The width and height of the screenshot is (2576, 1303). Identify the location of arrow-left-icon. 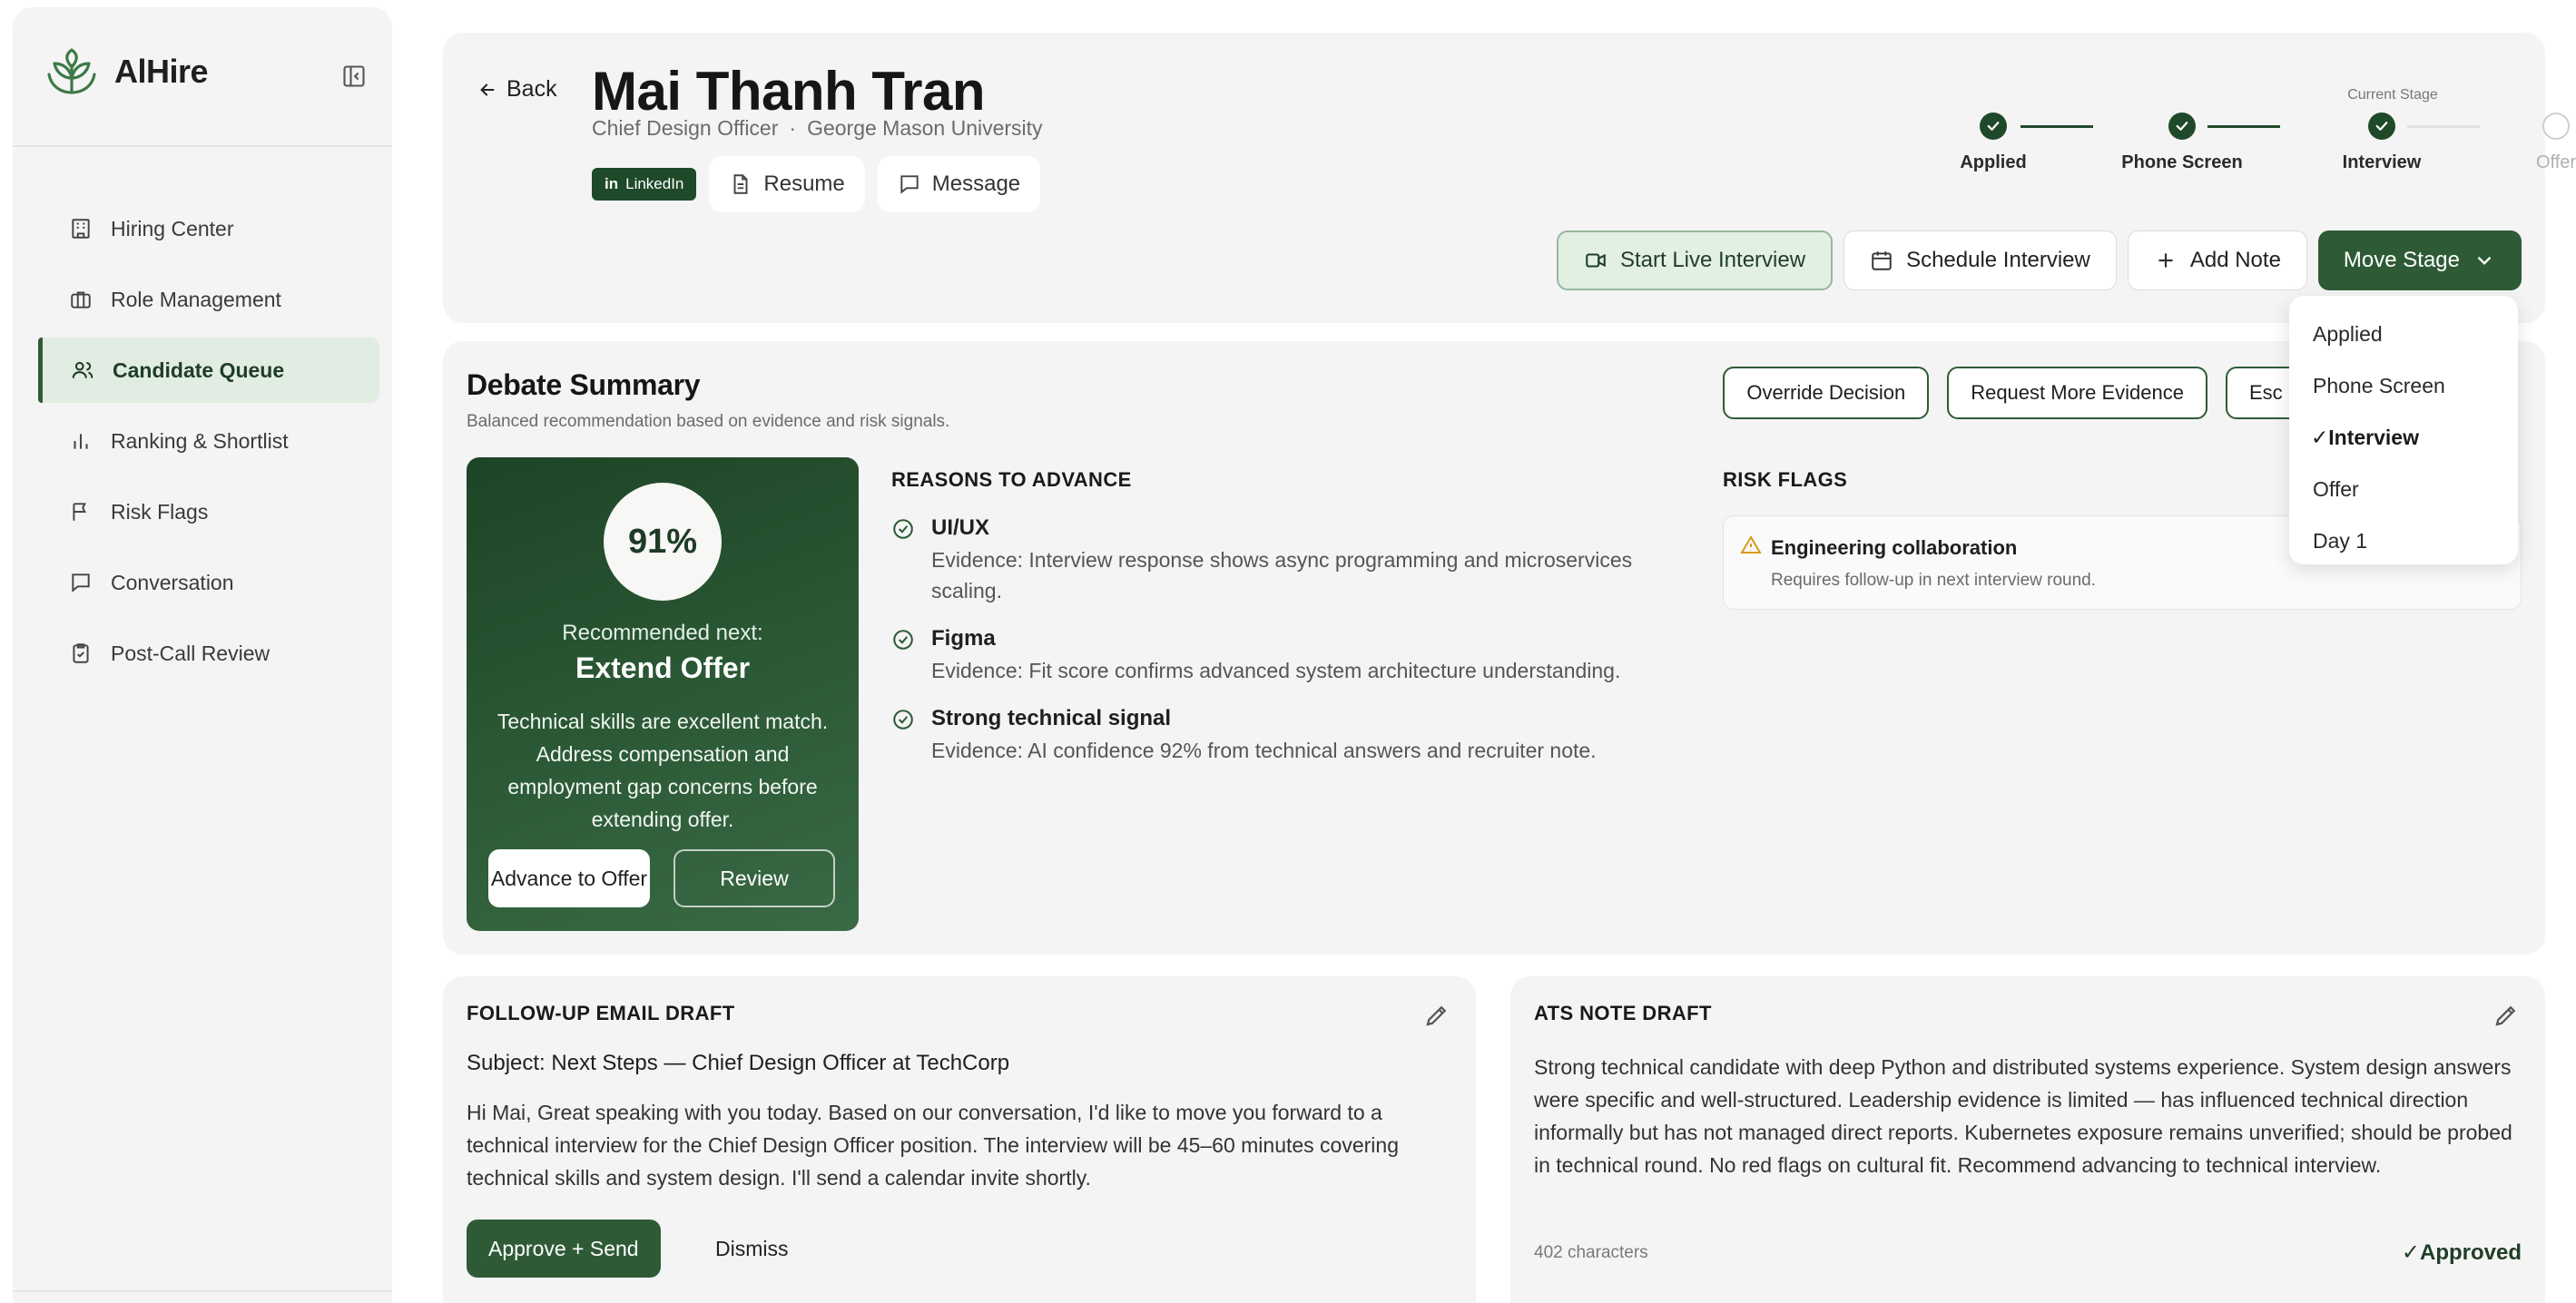
(487, 90).